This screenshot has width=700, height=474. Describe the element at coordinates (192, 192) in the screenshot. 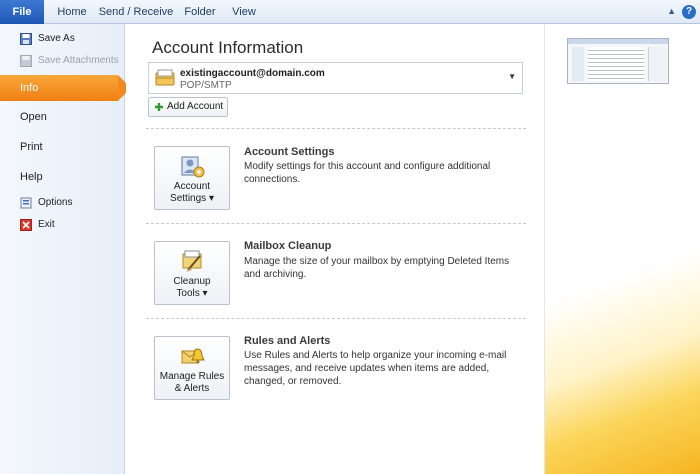

I see `account-settings-button-label: Account Settings ▾` at that location.